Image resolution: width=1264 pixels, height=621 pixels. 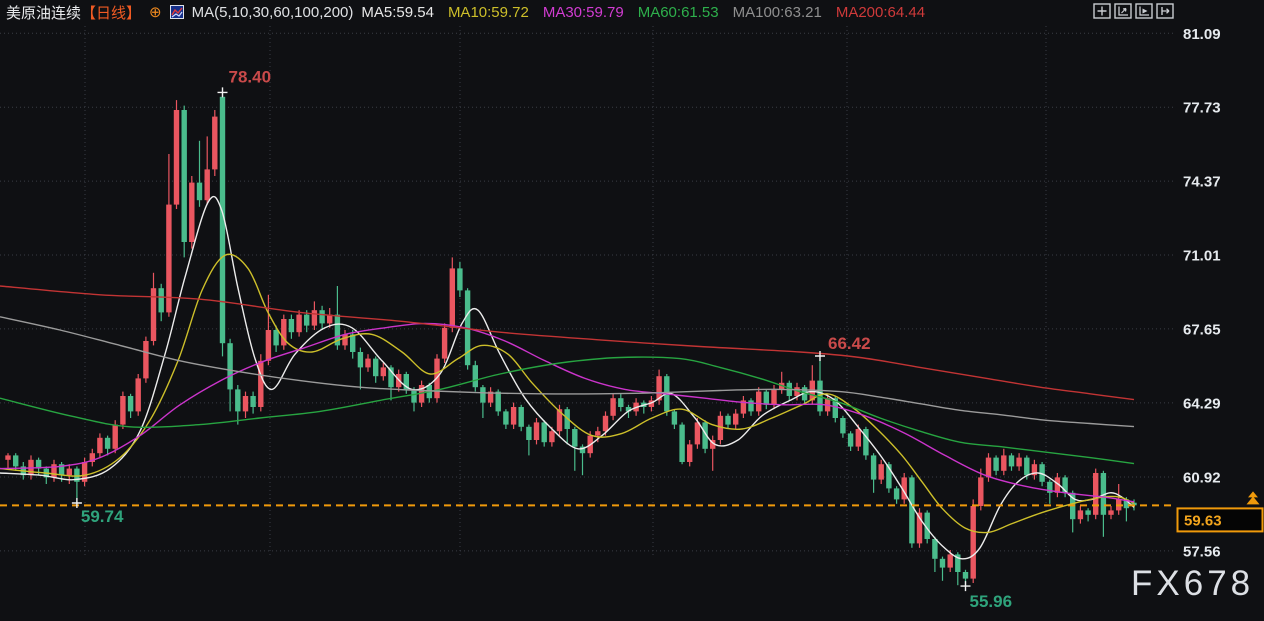 What do you see at coordinates (1202, 108) in the screenshot?
I see `axis-tick-label: 77.73` at bounding box center [1202, 108].